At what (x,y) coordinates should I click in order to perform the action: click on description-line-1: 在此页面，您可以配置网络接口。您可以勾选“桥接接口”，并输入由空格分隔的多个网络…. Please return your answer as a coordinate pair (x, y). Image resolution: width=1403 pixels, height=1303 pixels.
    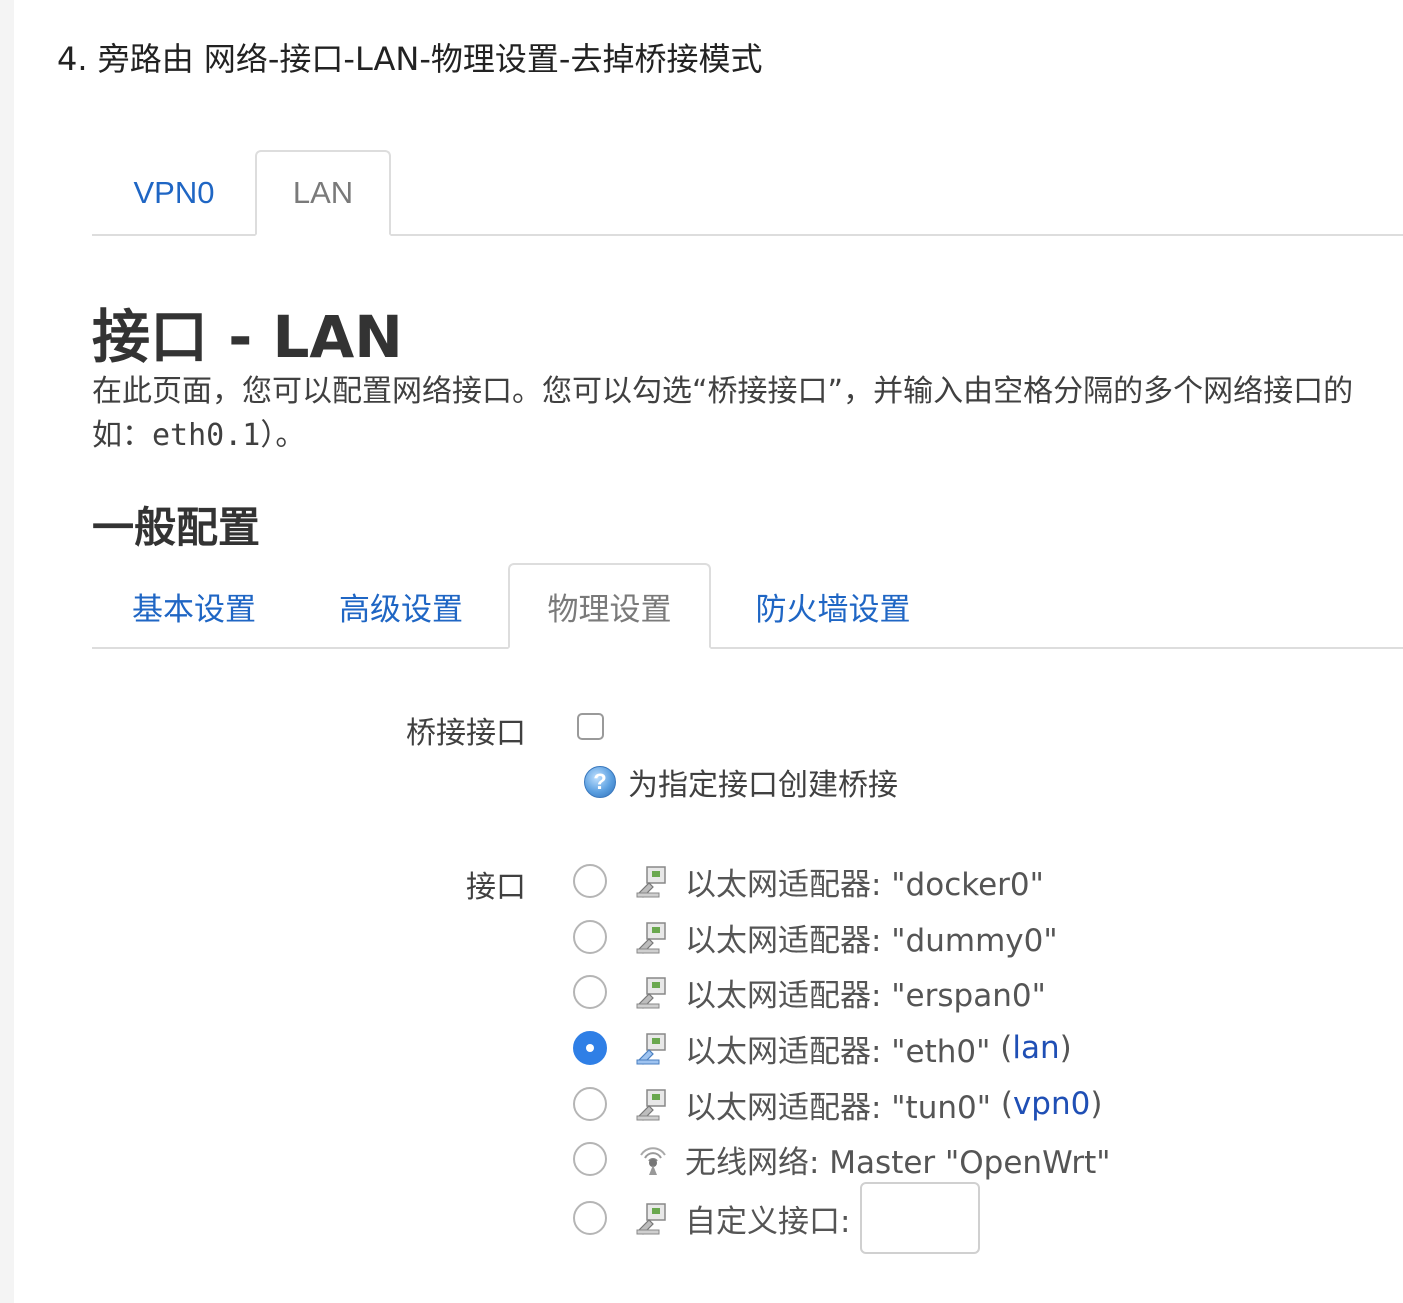
    Looking at the image, I should click on (723, 391).